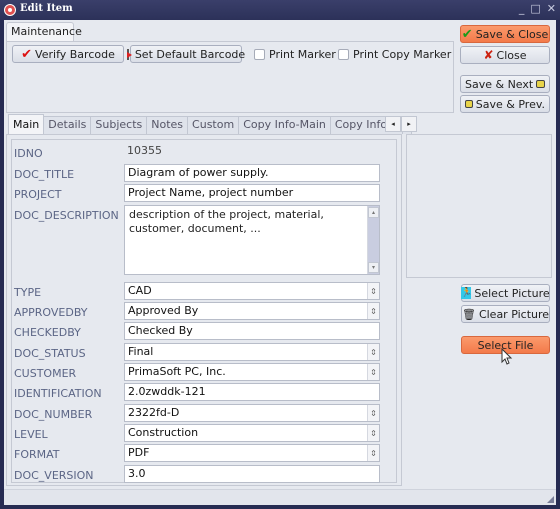  Describe the element at coordinates (280, 10) in the screenshot. I see `title-bar: Edit Item _ □ ✕` at that location.